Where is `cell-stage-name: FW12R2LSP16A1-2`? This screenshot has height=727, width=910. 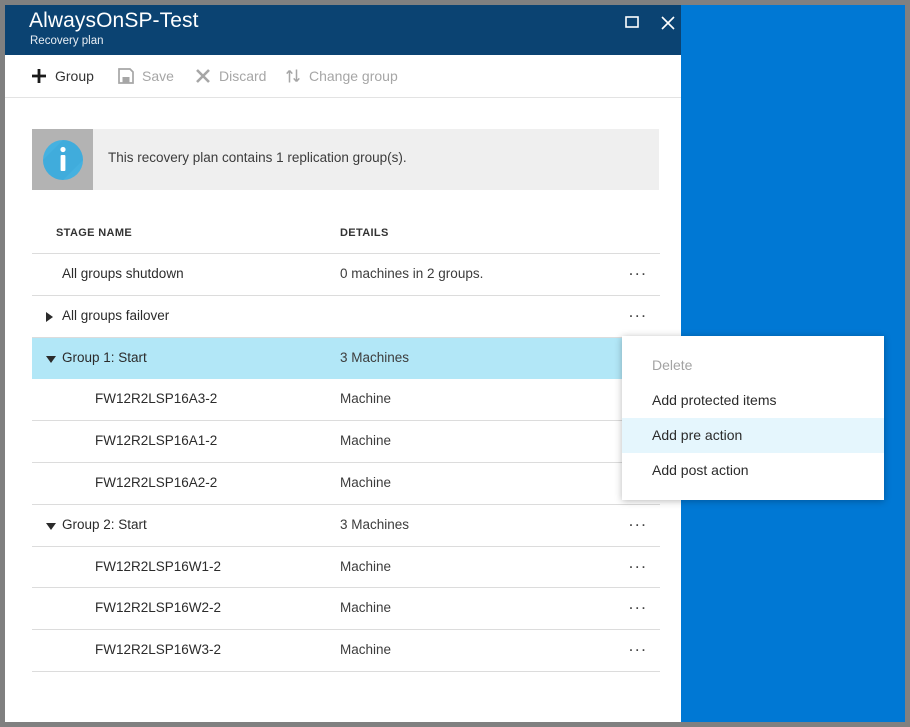 cell-stage-name: FW12R2LSP16A1-2 is located at coordinates (156, 441).